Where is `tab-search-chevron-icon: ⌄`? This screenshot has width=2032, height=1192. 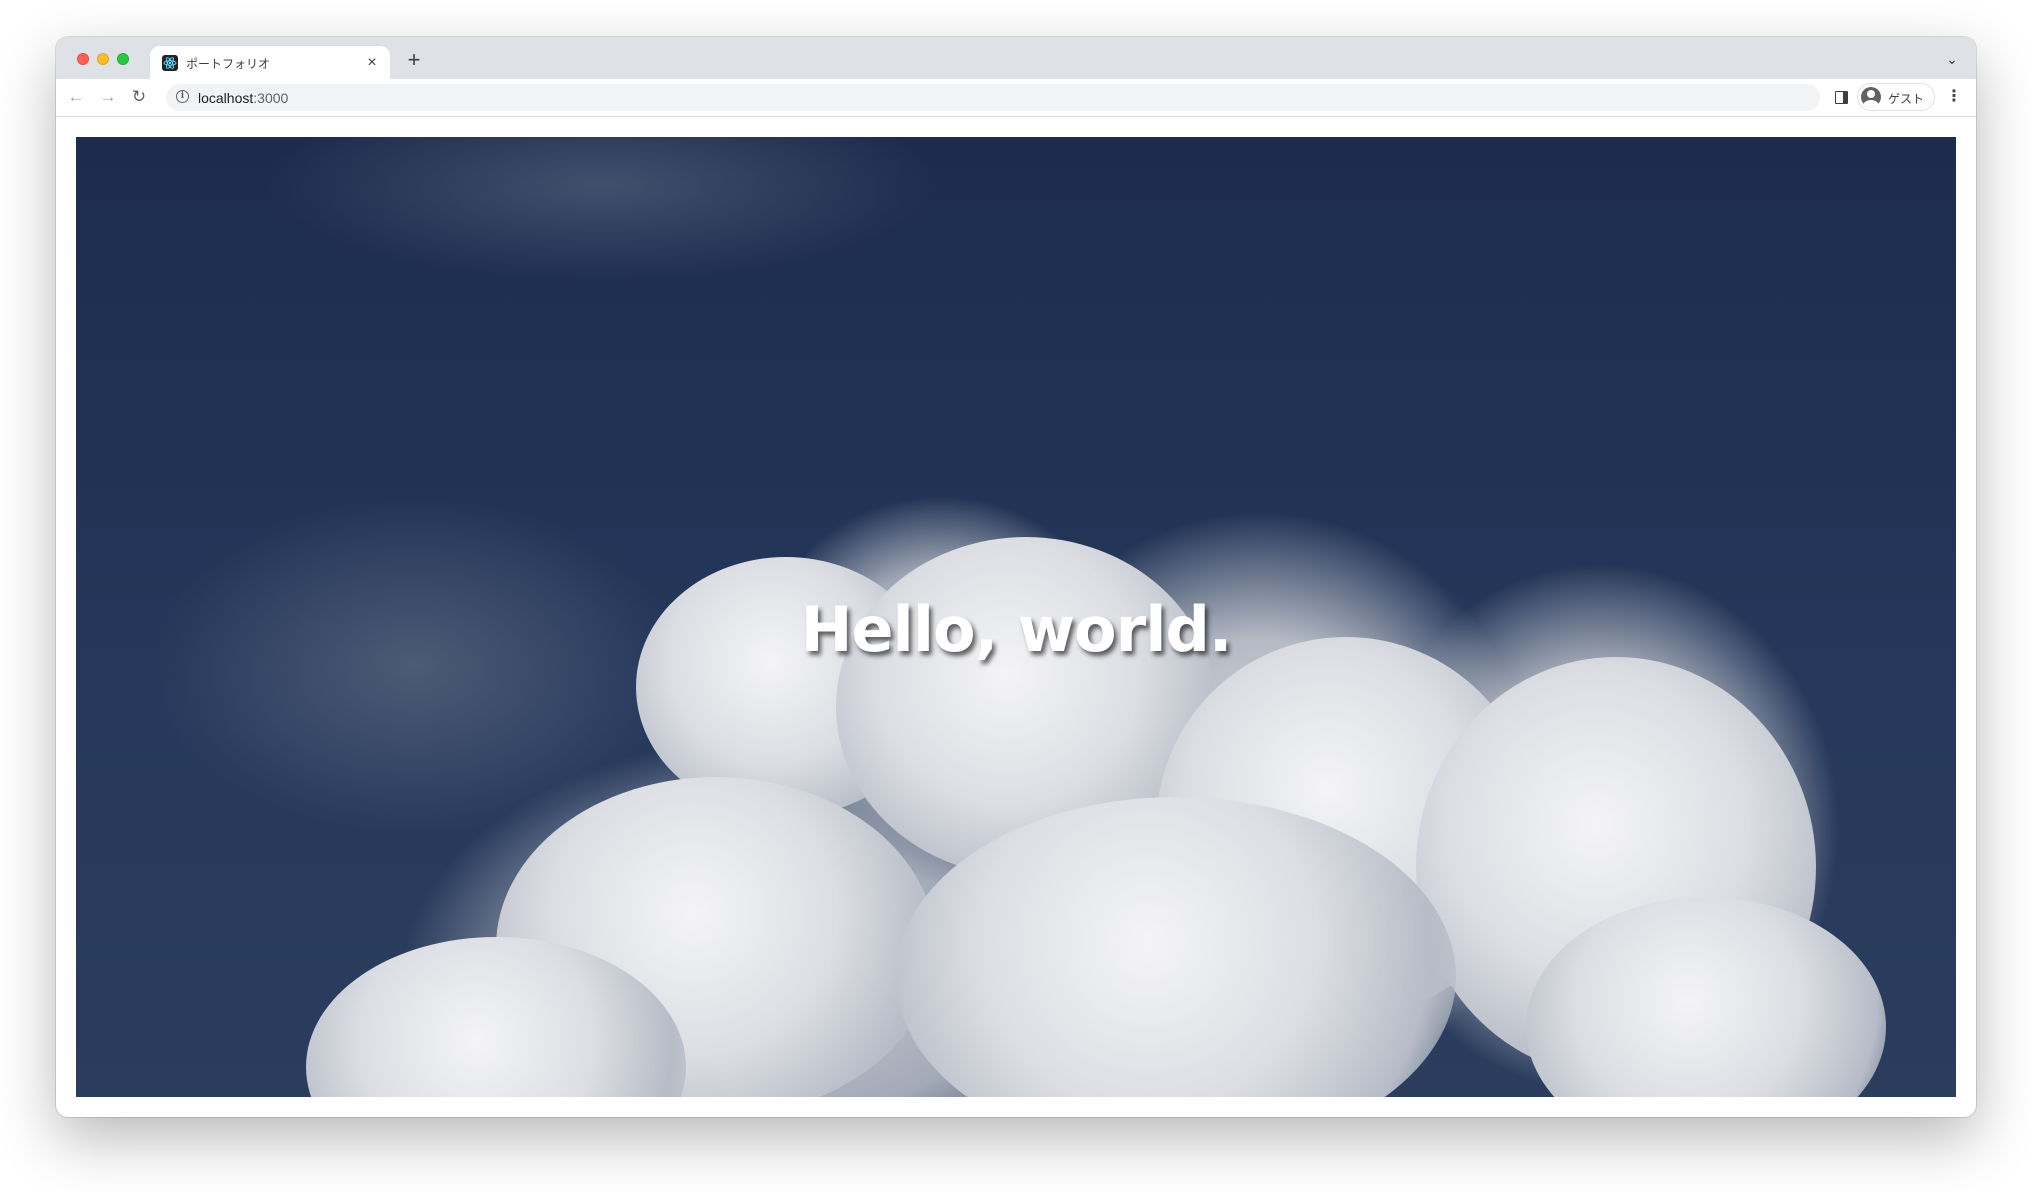 tab-search-chevron-icon: ⌄ is located at coordinates (1952, 59).